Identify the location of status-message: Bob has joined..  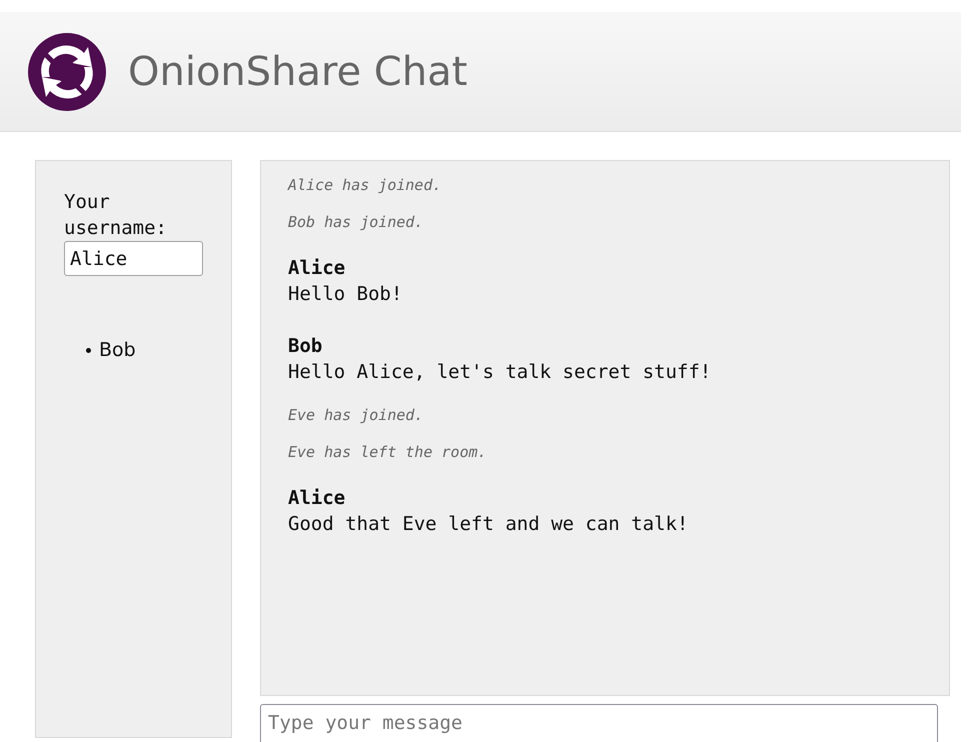
(356, 222).